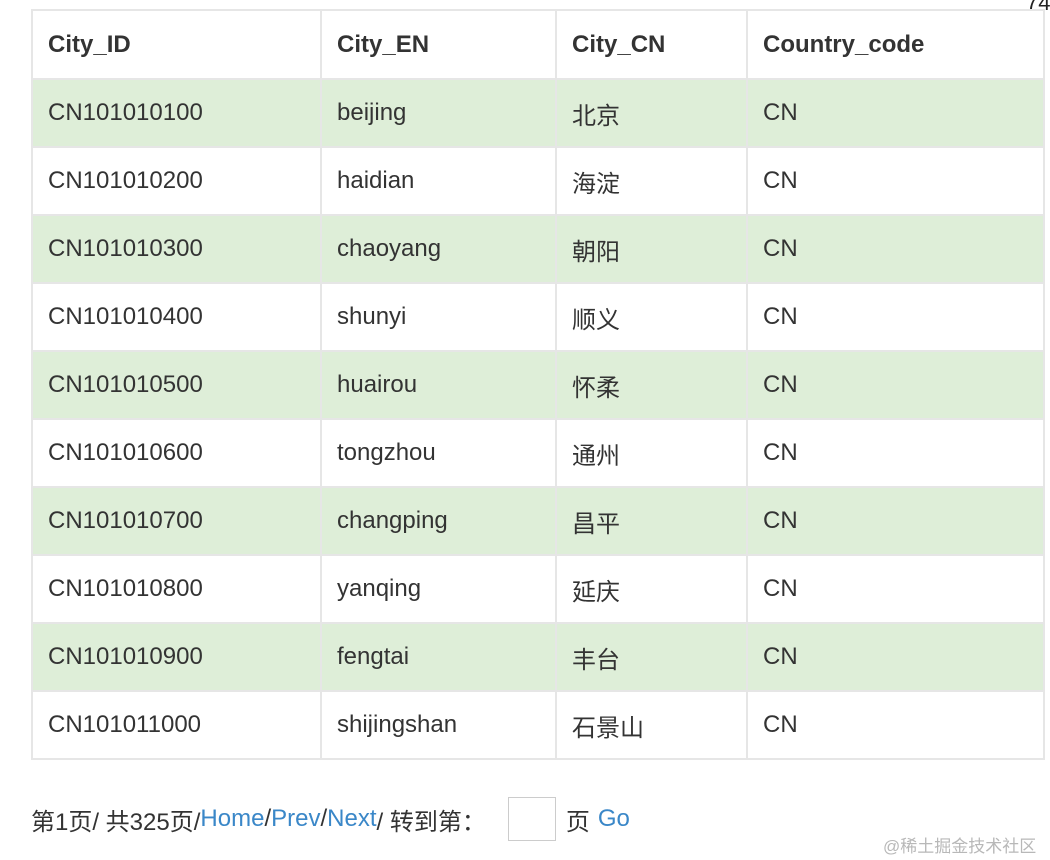  I want to click on cell-city-id: CN101010300, so click(176, 249).